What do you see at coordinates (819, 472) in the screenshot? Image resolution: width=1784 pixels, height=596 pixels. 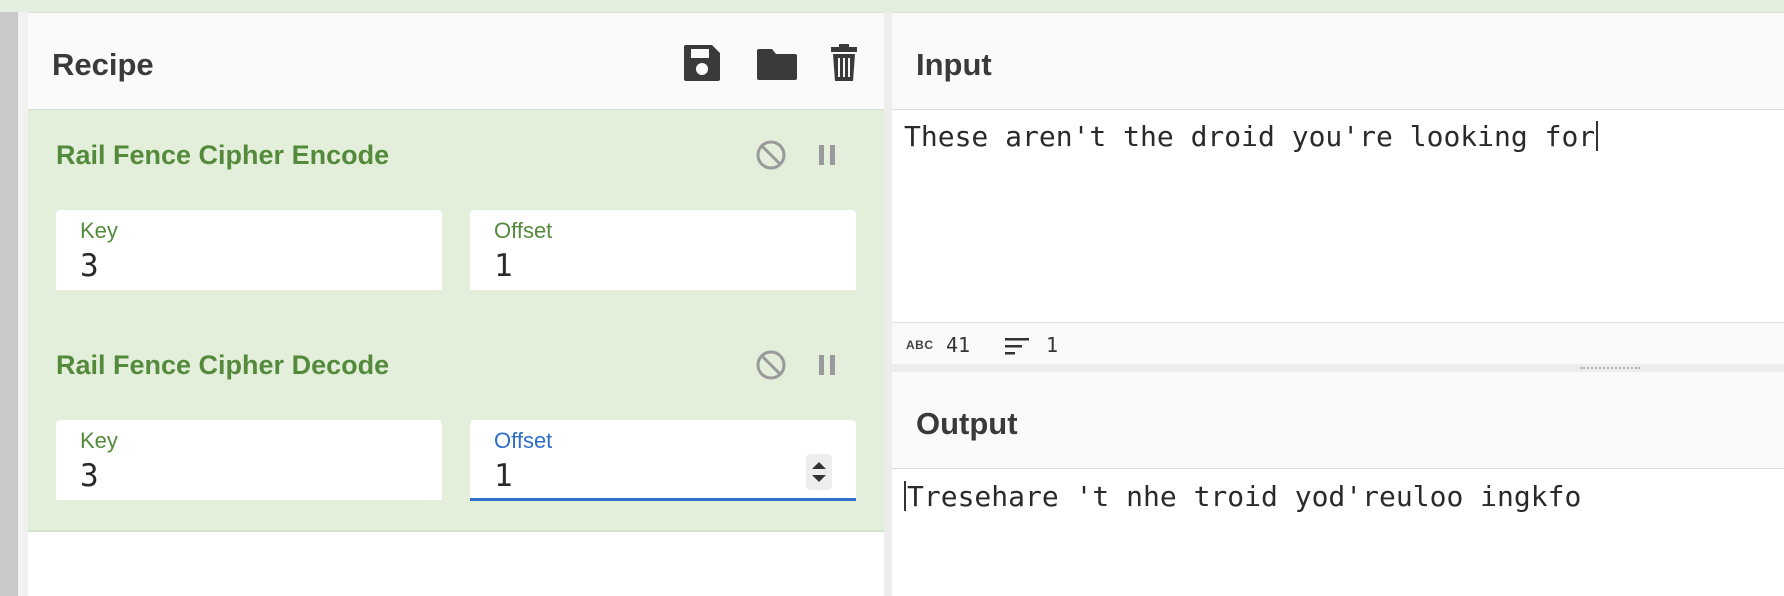 I see `number-stepper` at bounding box center [819, 472].